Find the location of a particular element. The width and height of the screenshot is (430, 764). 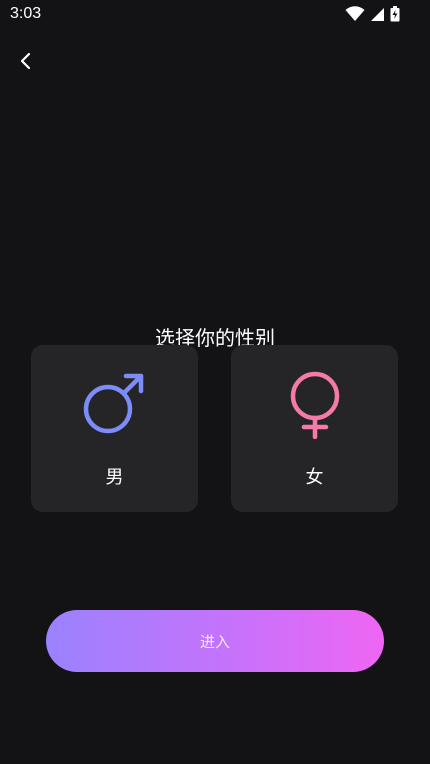

back-button is located at coordinates (26, 61).